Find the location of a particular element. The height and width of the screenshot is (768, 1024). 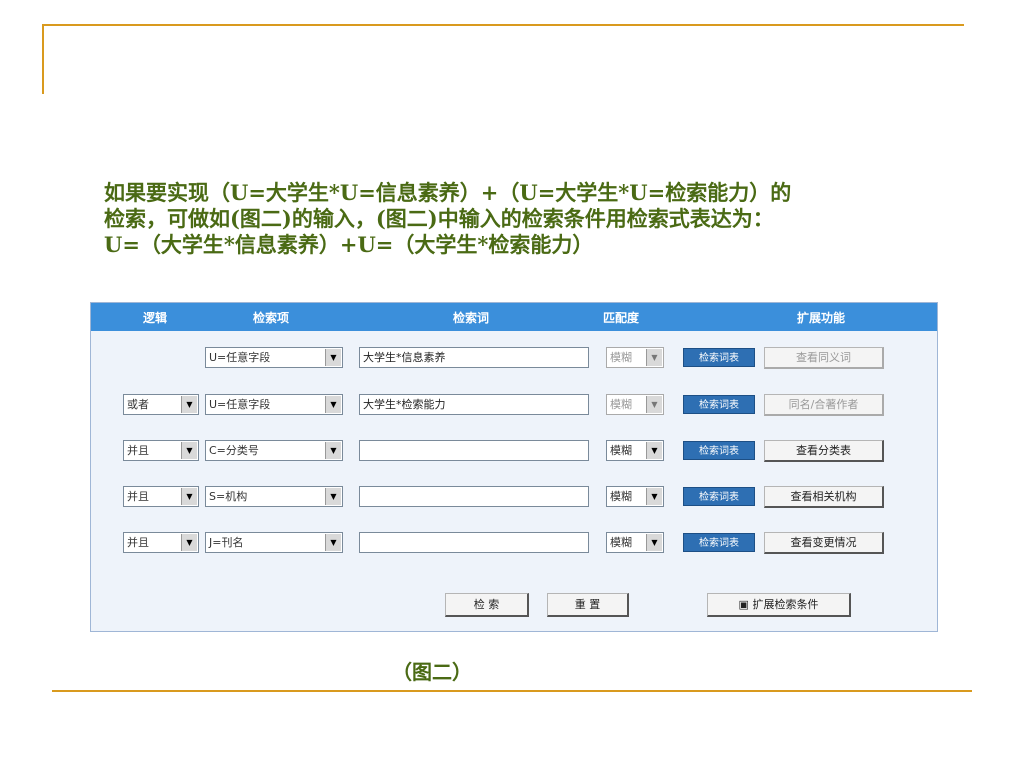

top-rule is located at coordinates (503, 25).